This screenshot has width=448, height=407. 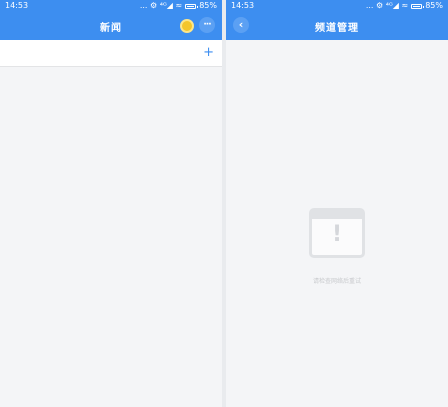 I want to click on avatar, so click(x=187, y=26).